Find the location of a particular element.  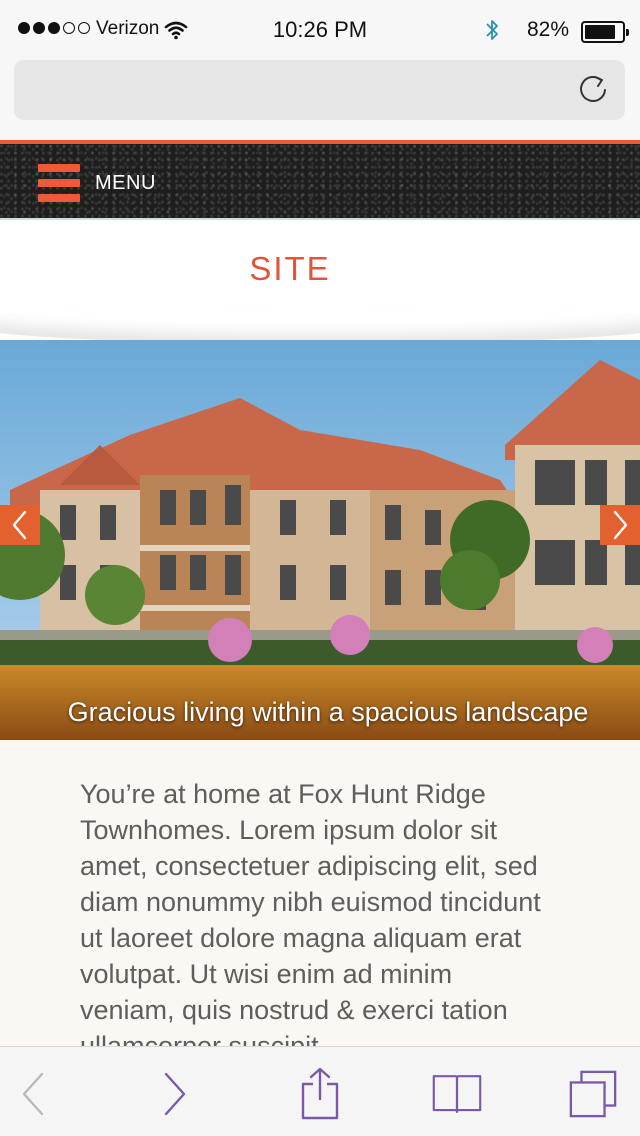

address-area is located at coordinates (320, 100).